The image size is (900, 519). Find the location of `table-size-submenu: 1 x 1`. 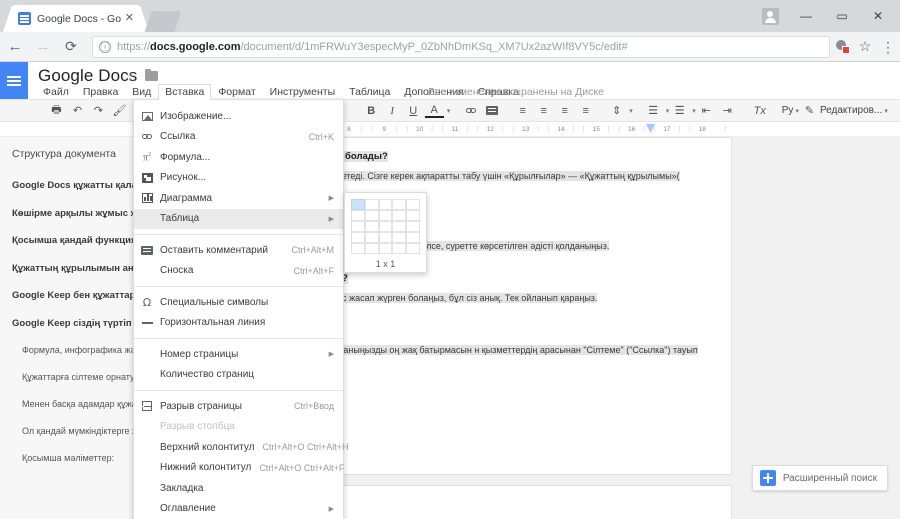

table-size-submenu: 1 x 1 is located at coordinates (385, 232).